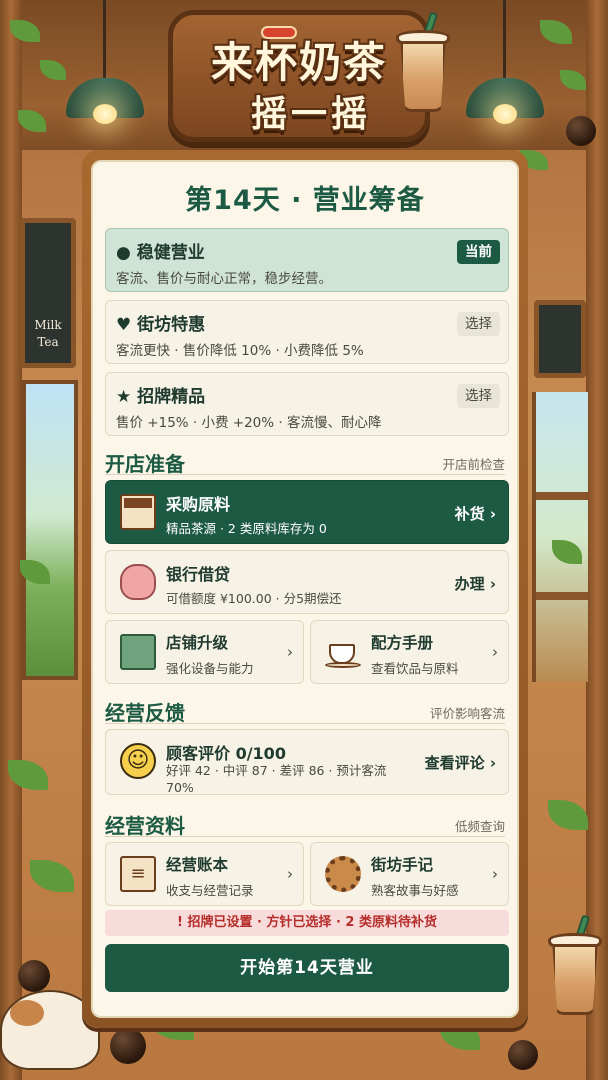  What do you see at coordinates (307, 512) in the screenshot?
I see `purchase-ingredients-row: 采购原料 精品茶源 · 2 类原料库存为 0 补货 ›` at bounding box center [307, 512].